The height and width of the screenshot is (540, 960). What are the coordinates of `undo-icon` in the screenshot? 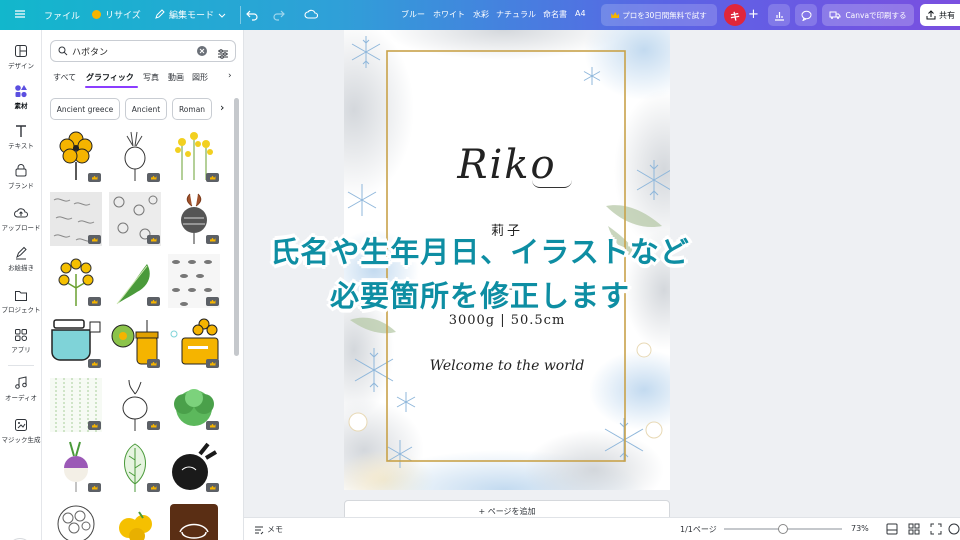 It's located at (252, 16).